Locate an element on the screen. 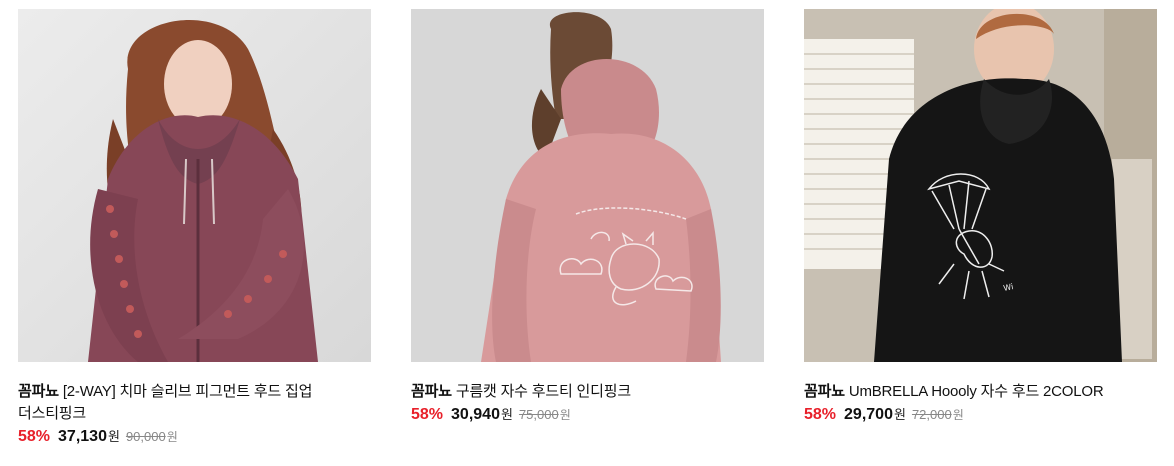 The width and height of the screenshot is (1174, 466). product-info: 꼼파뇨 구름캣 자수 후드티 인디핑크 58% 30,940 원 75,000 원 is located at coordinates (587, 403).